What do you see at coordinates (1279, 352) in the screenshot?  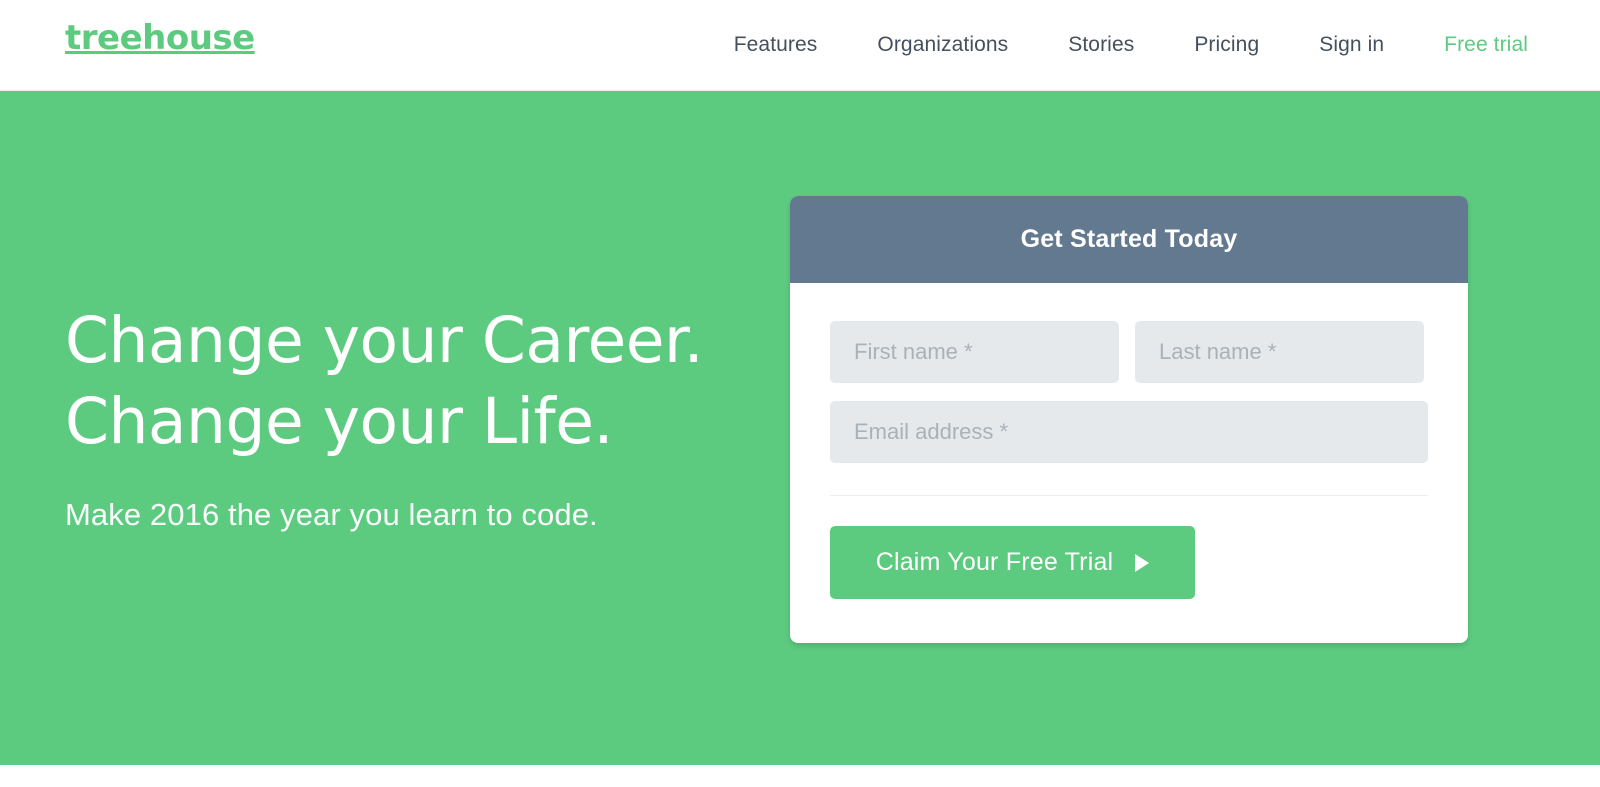 I see `last-name-input` at bounding box center [1279, 352].